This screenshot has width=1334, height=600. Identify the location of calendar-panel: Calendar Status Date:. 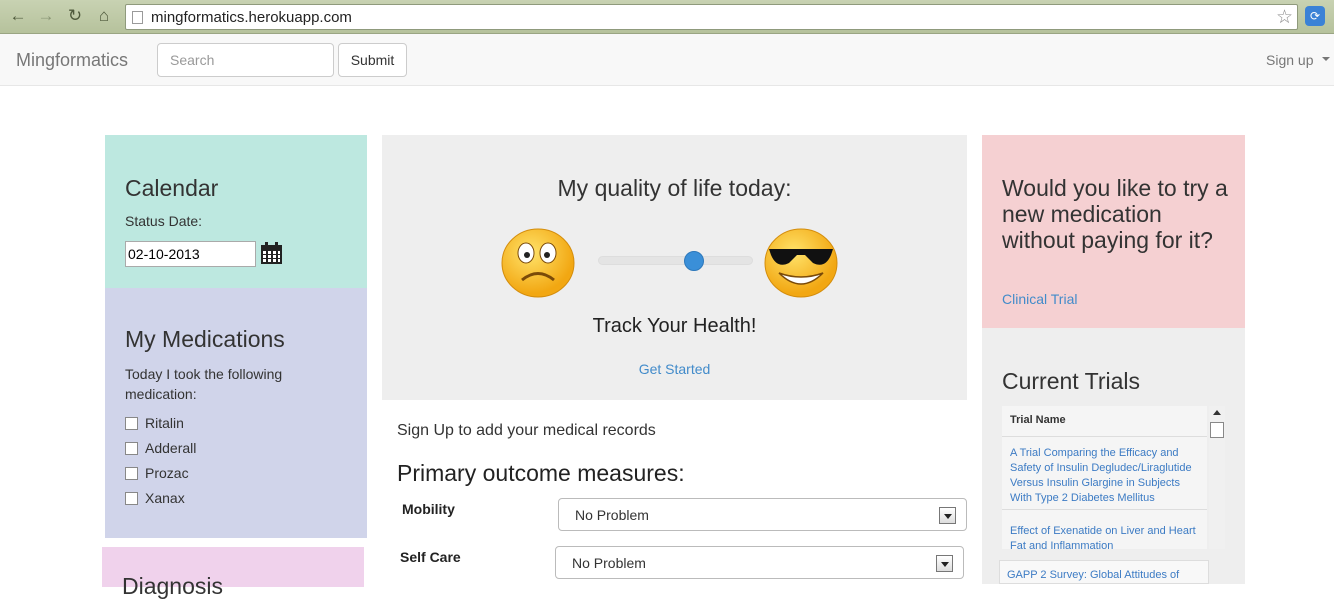
(236, 211).